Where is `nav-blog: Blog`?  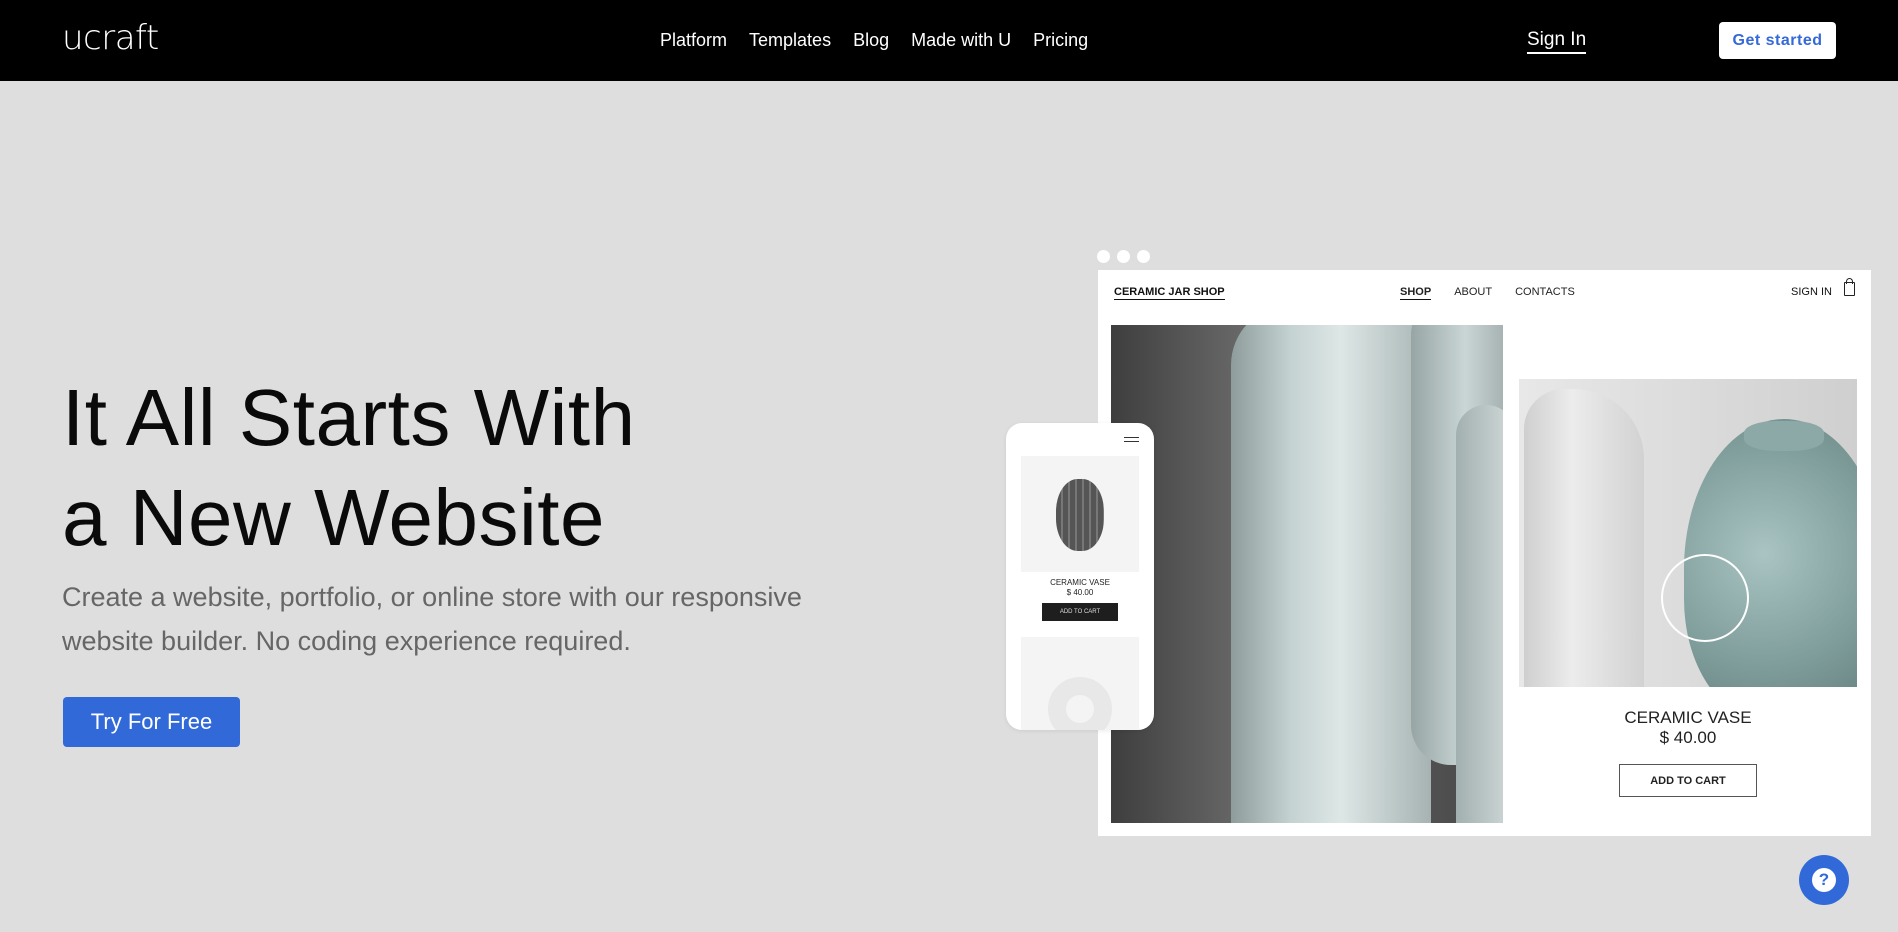 nav-blog: Blog is located at coordinates (871, 40).